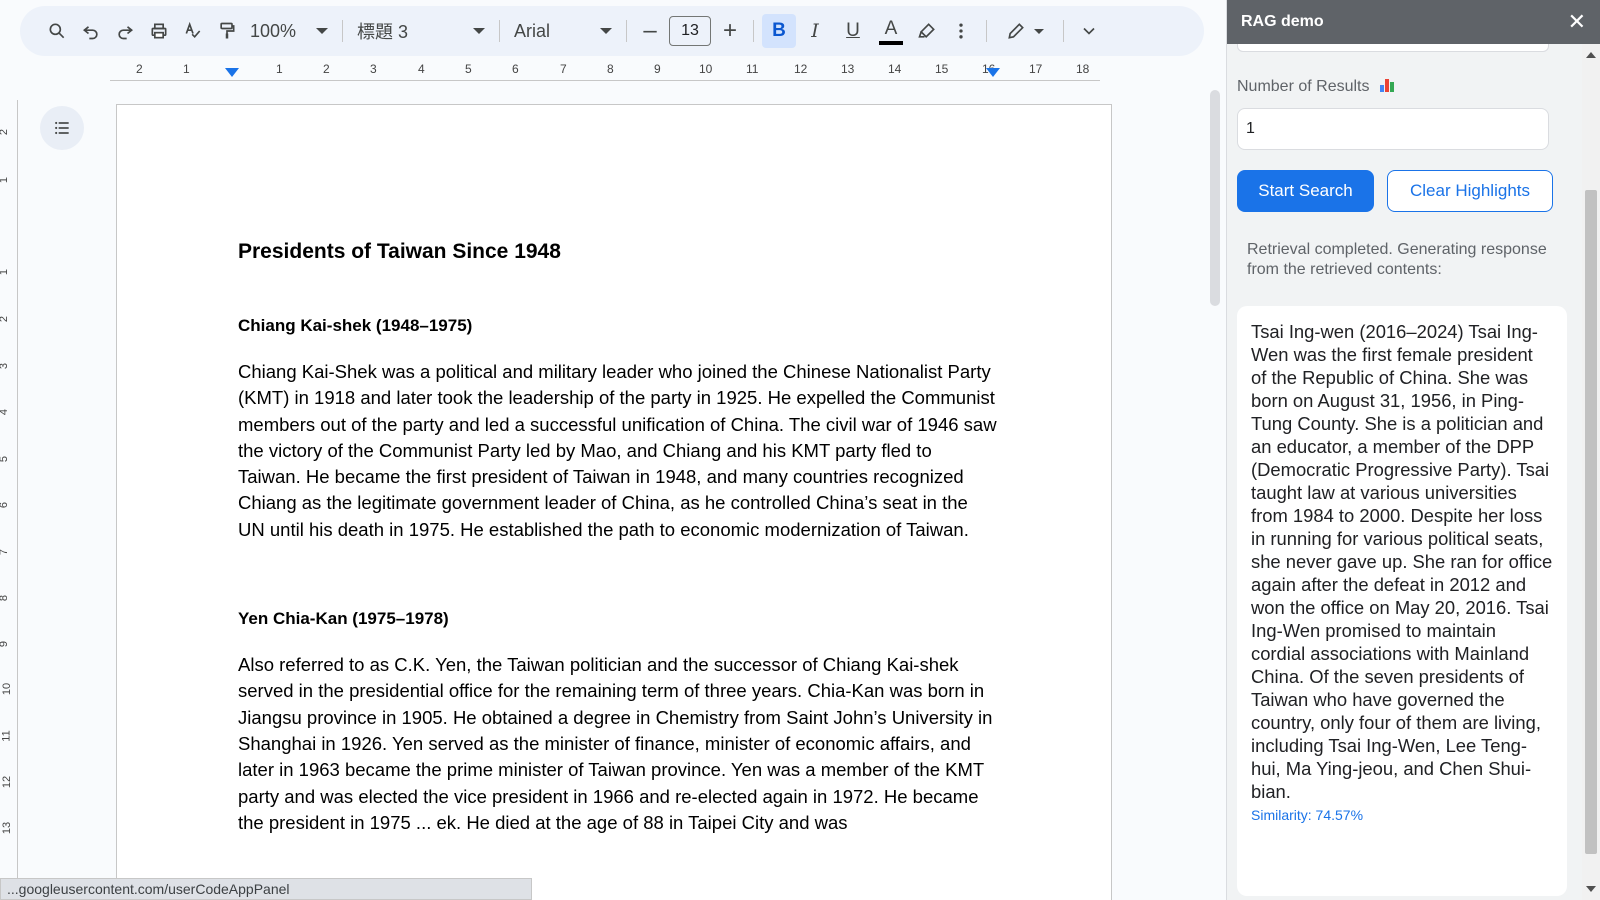  What do you see at coordinates (9, 490) in the screenshot?
I see `vertical-ruler: 2 1 1 2 3 4 5 6 7 8 9 10 11 12 13` at bounding box center [9, 490].